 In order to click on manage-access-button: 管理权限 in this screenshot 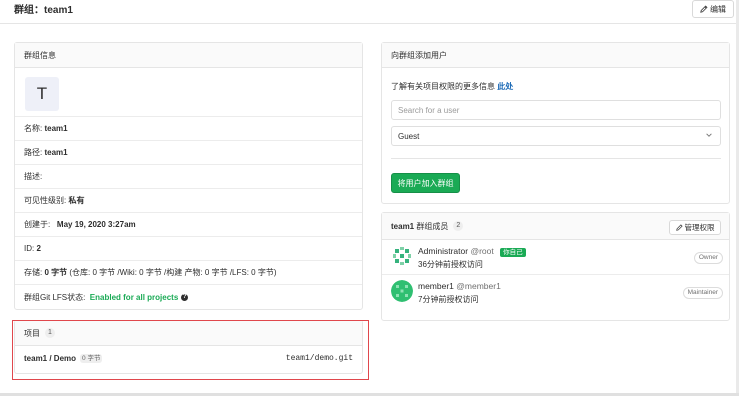, I will do `click(695, 227)`.